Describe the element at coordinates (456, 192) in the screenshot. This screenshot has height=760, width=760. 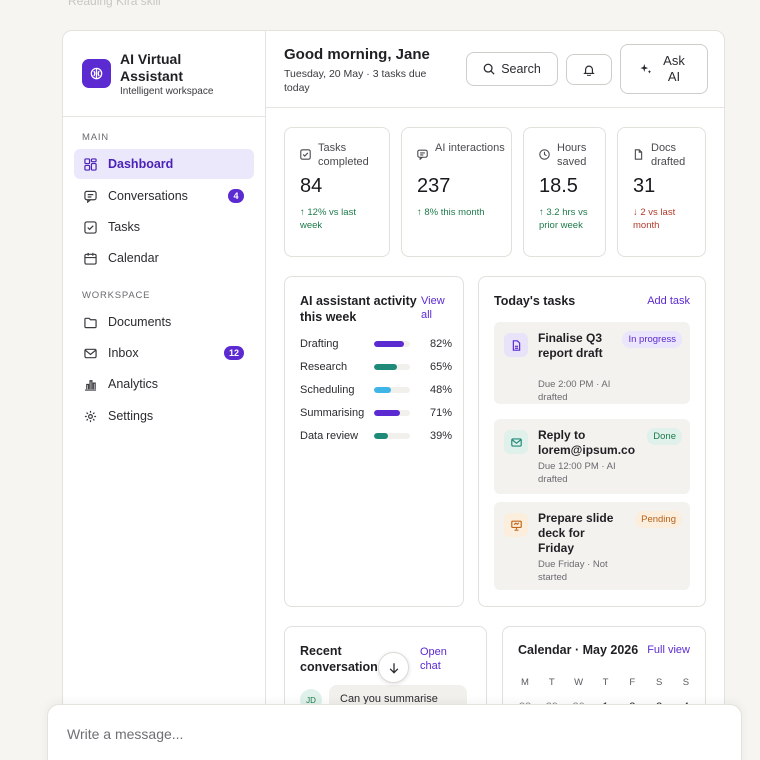
I see `stat-card-ai-interactions: AI interactions 237 ↑ 8% this month` at that location.